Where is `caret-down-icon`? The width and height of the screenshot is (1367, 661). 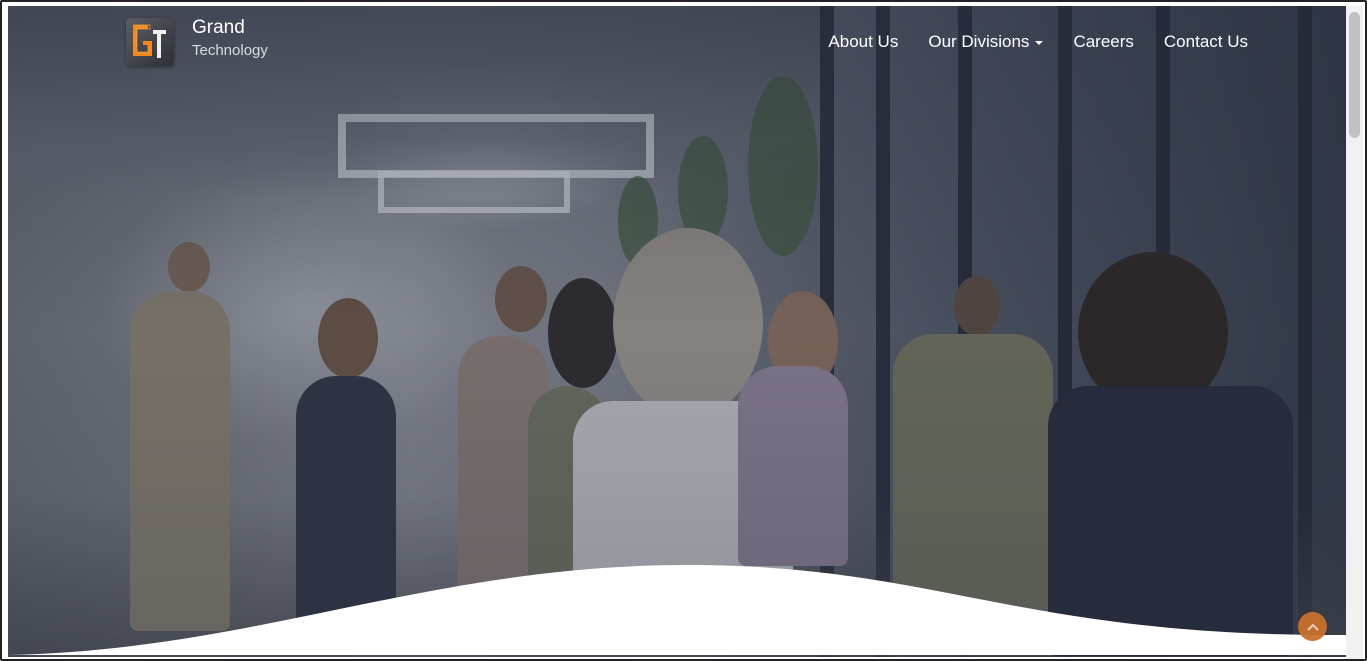 caret-down-icon is located at coordinates (1039, 43).